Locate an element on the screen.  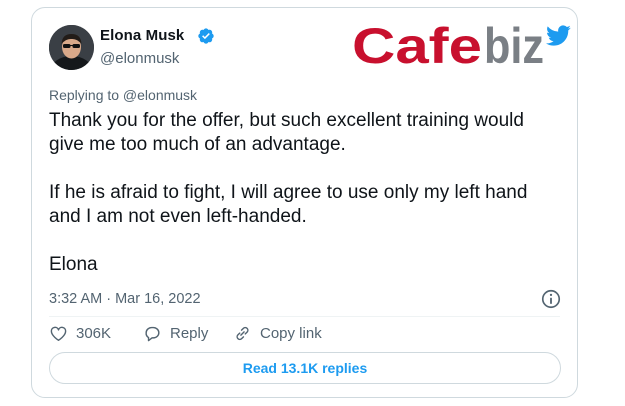
tweet-text-line: give me too much of an advantage. is located at coordinates (197, 144).